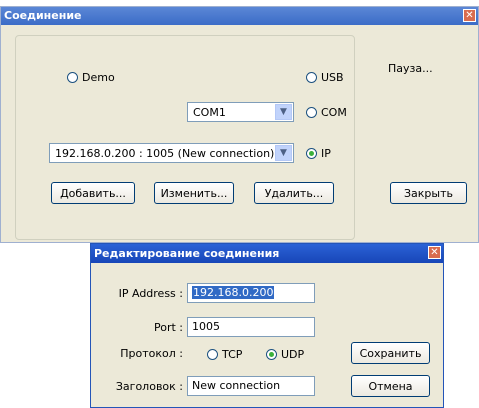 This screenshot has width=479, height=408. What do you see at coordinates (326, 153) in the screenshot?
I see `radio-ip-label: IP` at bounding box center [326, 153].